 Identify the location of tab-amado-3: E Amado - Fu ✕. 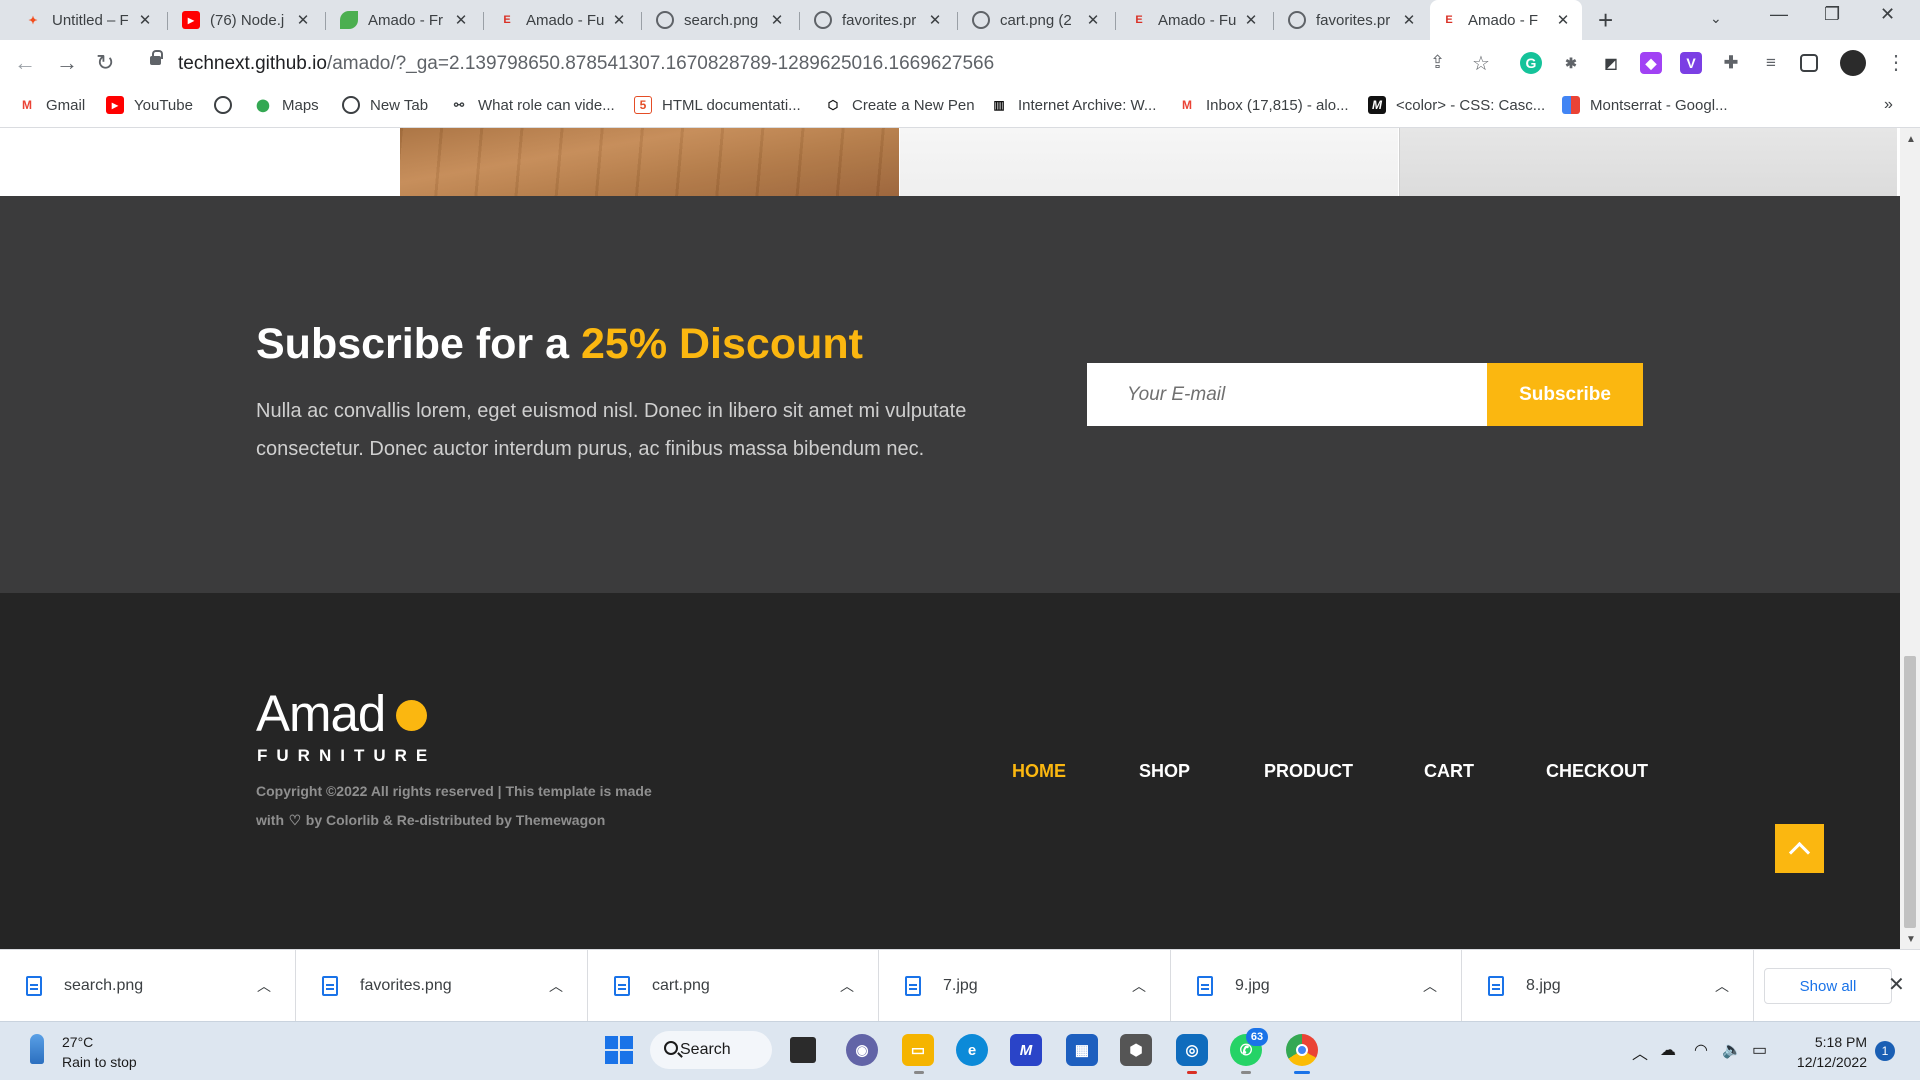
(1195, 20).